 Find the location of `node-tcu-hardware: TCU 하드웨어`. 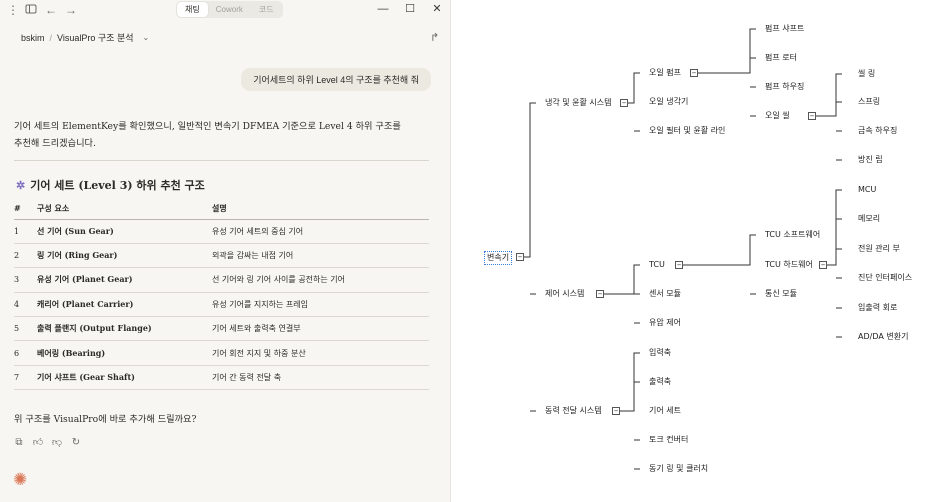

node-tcu-hardware: TCU 하드웨어 is located at coordinates (789, 265).